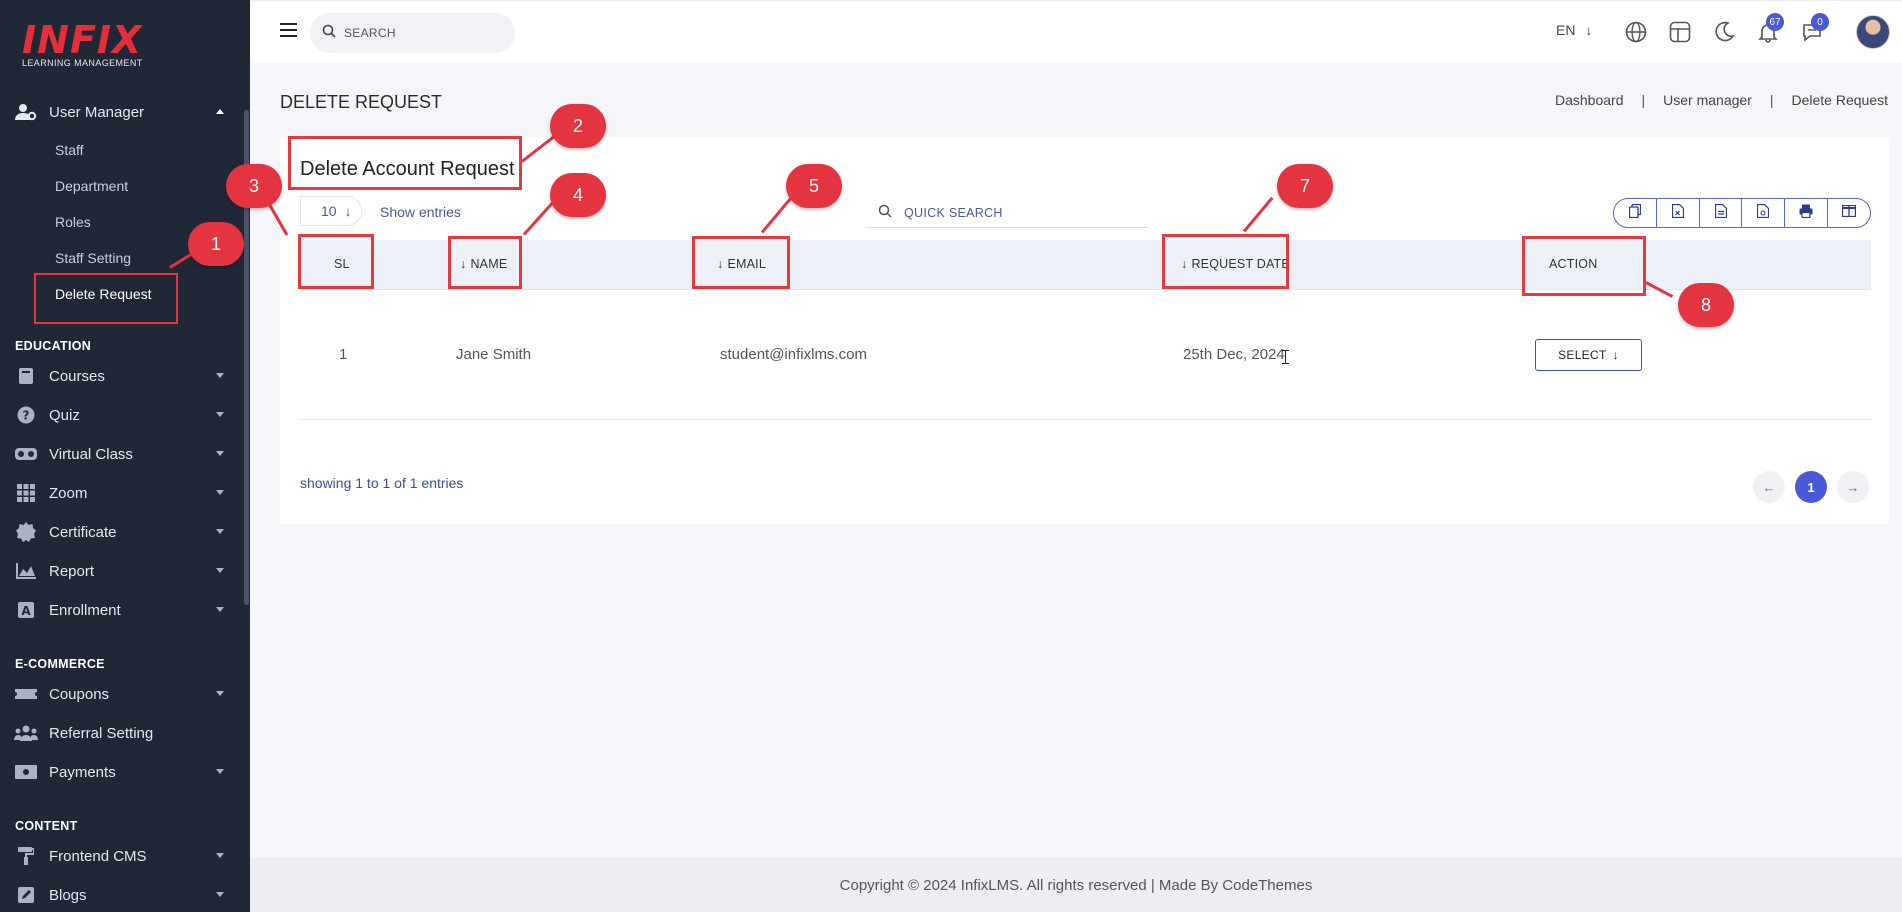  I want to click on pagination-next-button: →, so click(1853, 487).